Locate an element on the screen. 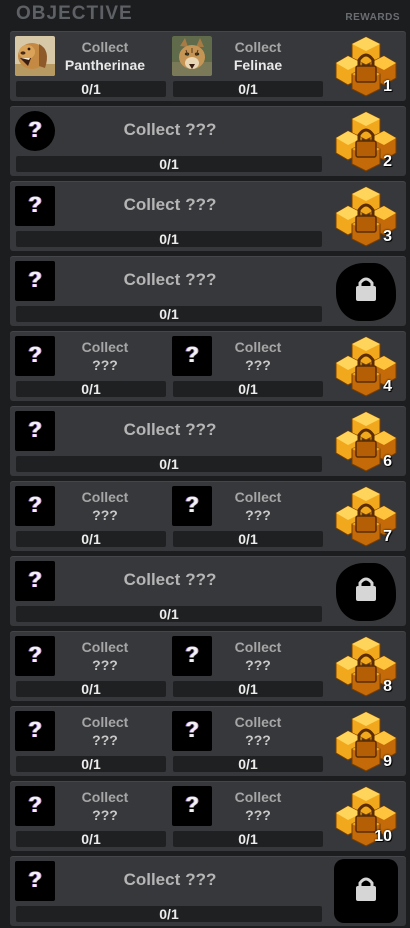 This screenshot has width=410, height=928. objective-row: ? Collect??? 0/1 6 is located at coordinates (208, 441).